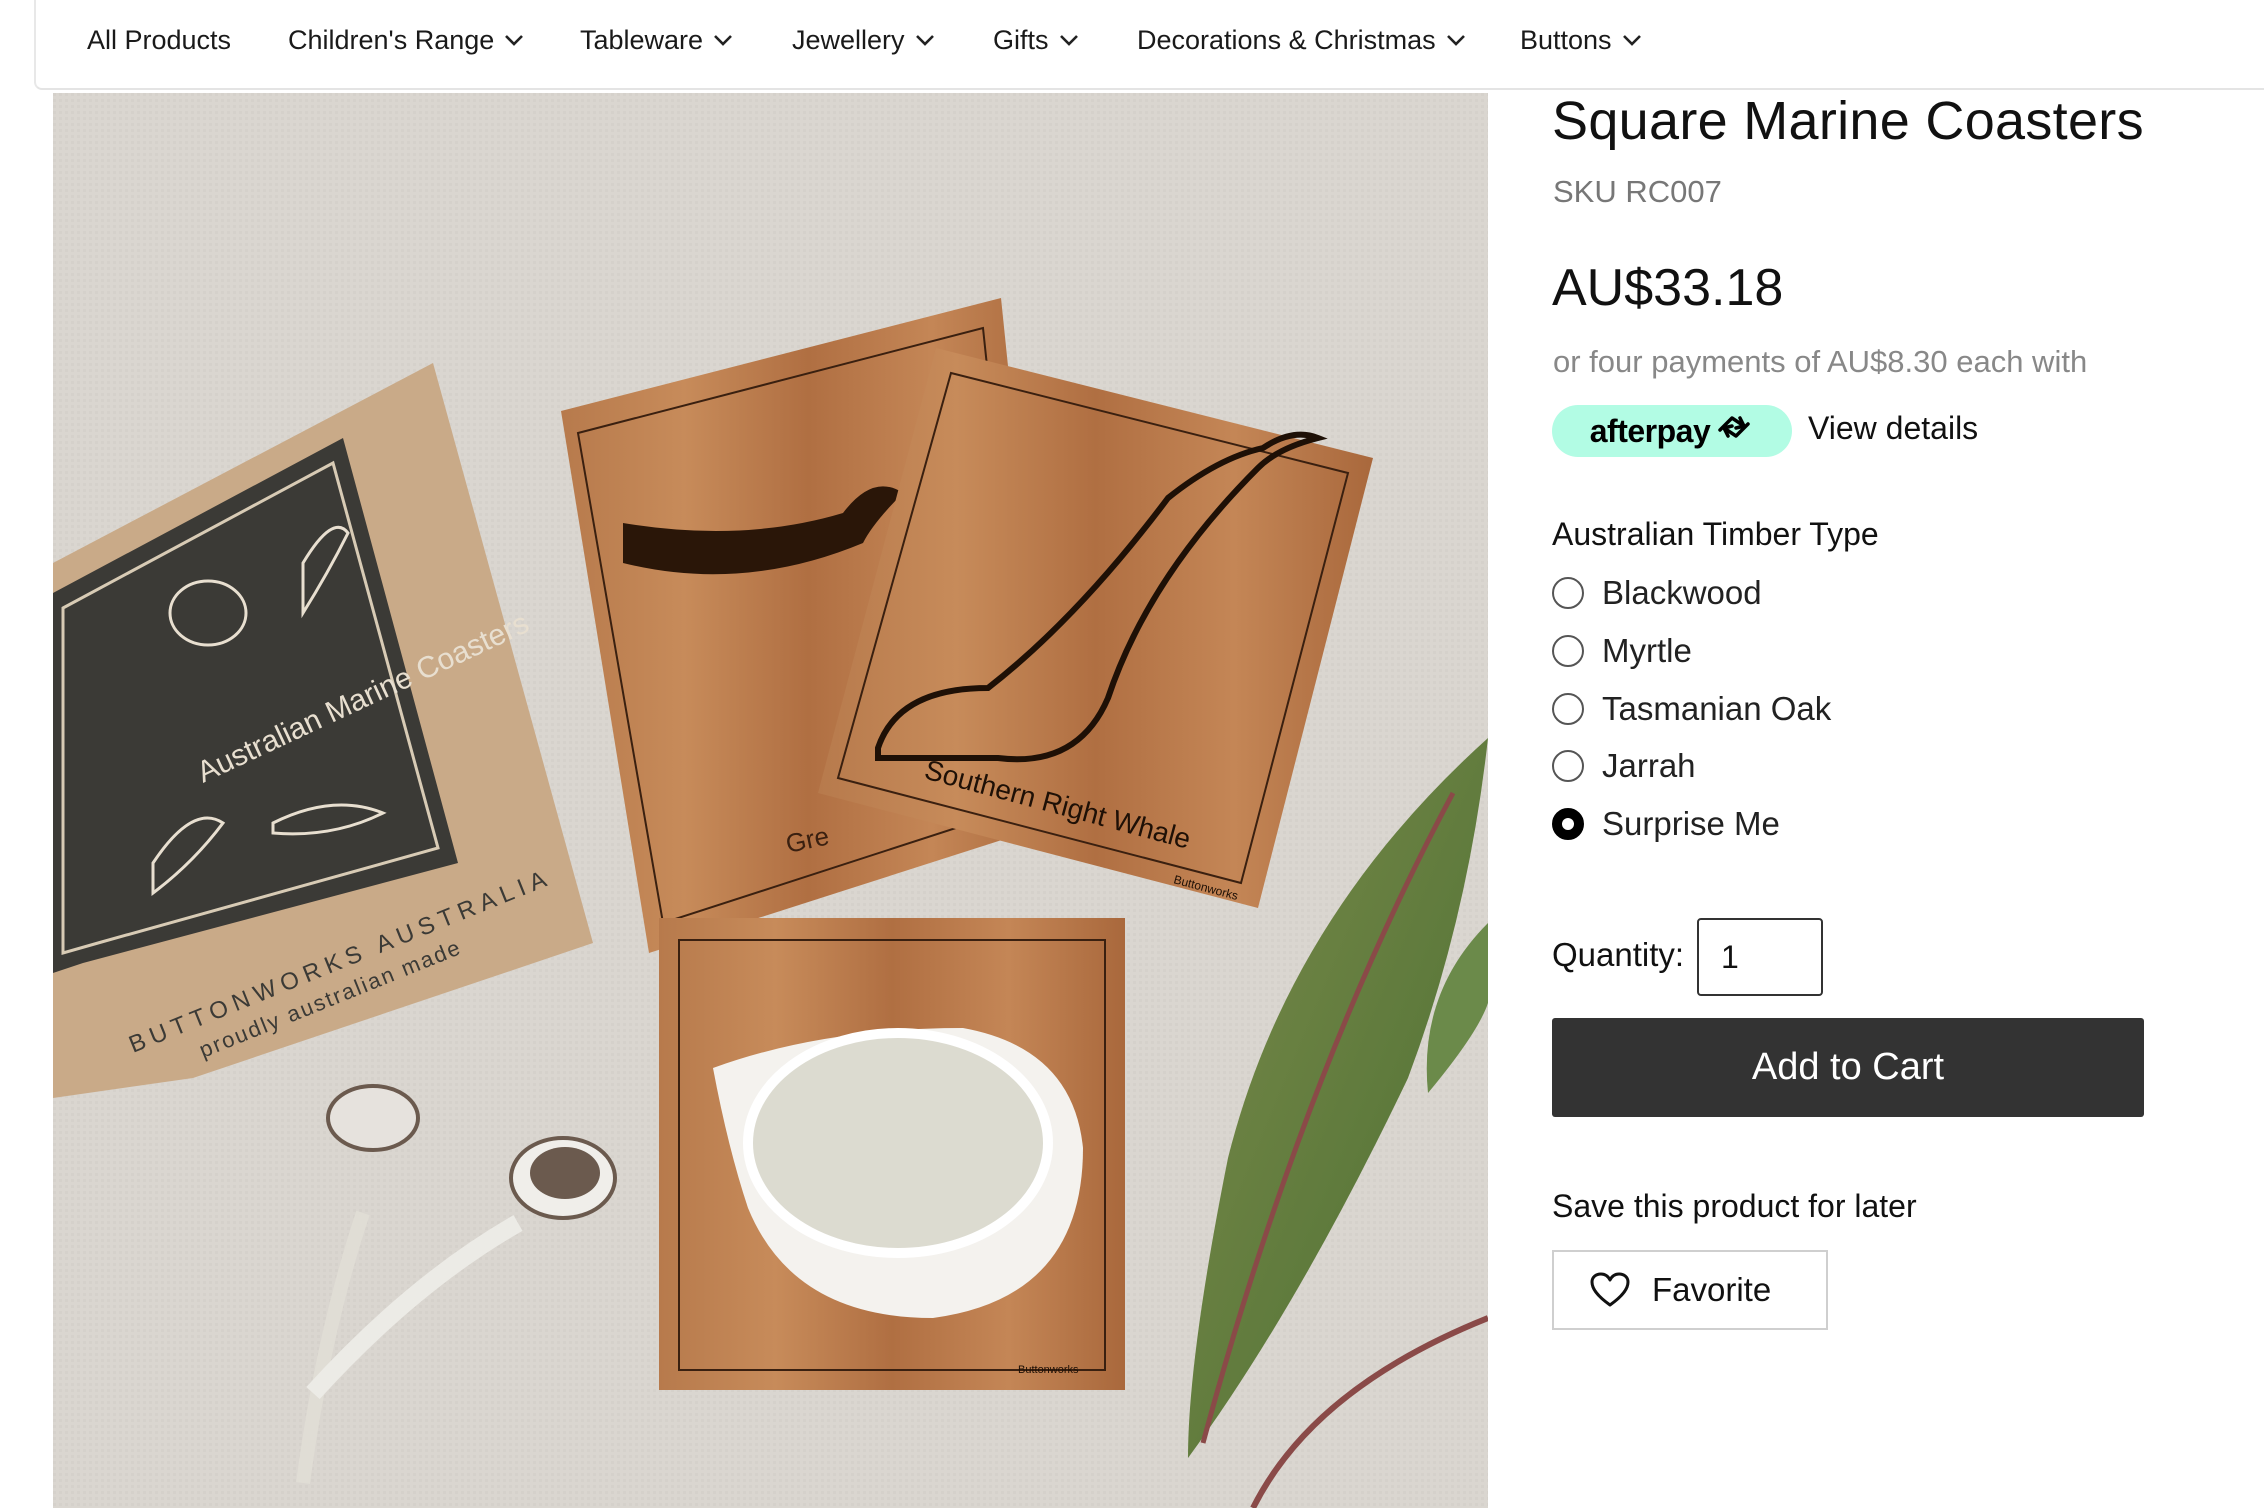  Describe the element at coordinates (1732, 431) in the screenshot. I see `afterpay-arrows-icon` at that location.